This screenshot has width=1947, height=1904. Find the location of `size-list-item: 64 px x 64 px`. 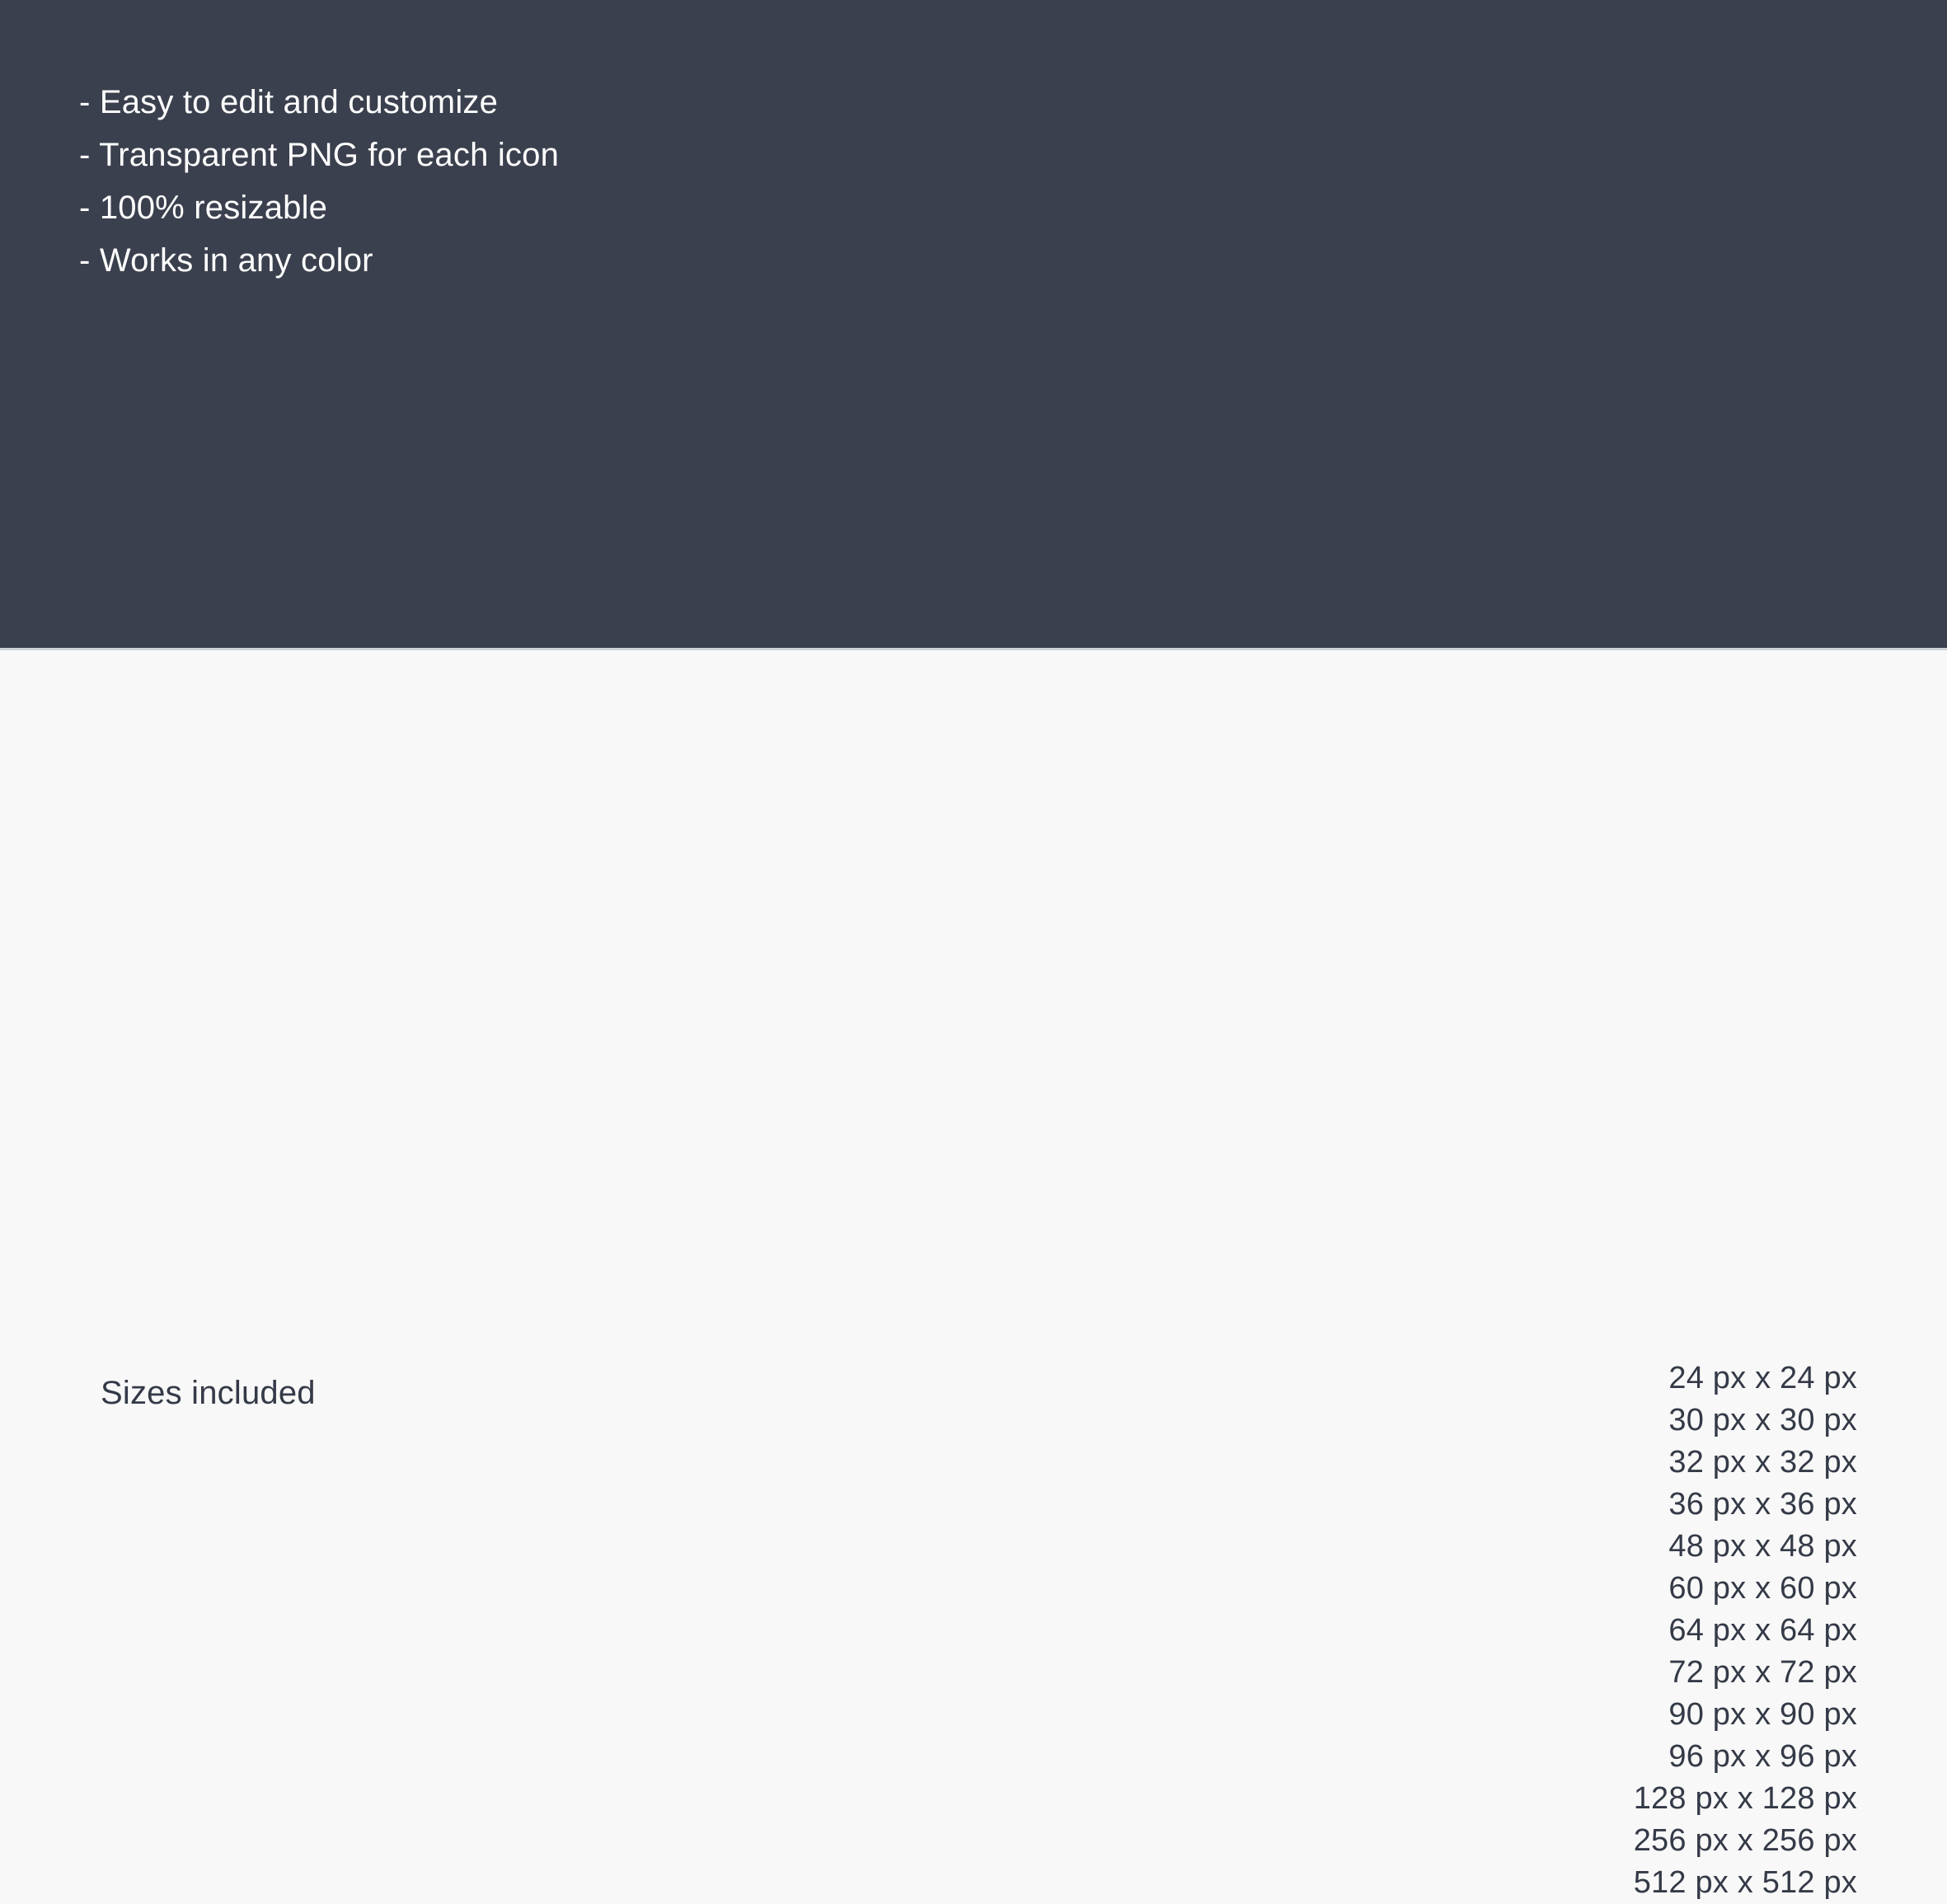

size-list-item: 64 px x 64 px is located at coordinates (1762, 1630).